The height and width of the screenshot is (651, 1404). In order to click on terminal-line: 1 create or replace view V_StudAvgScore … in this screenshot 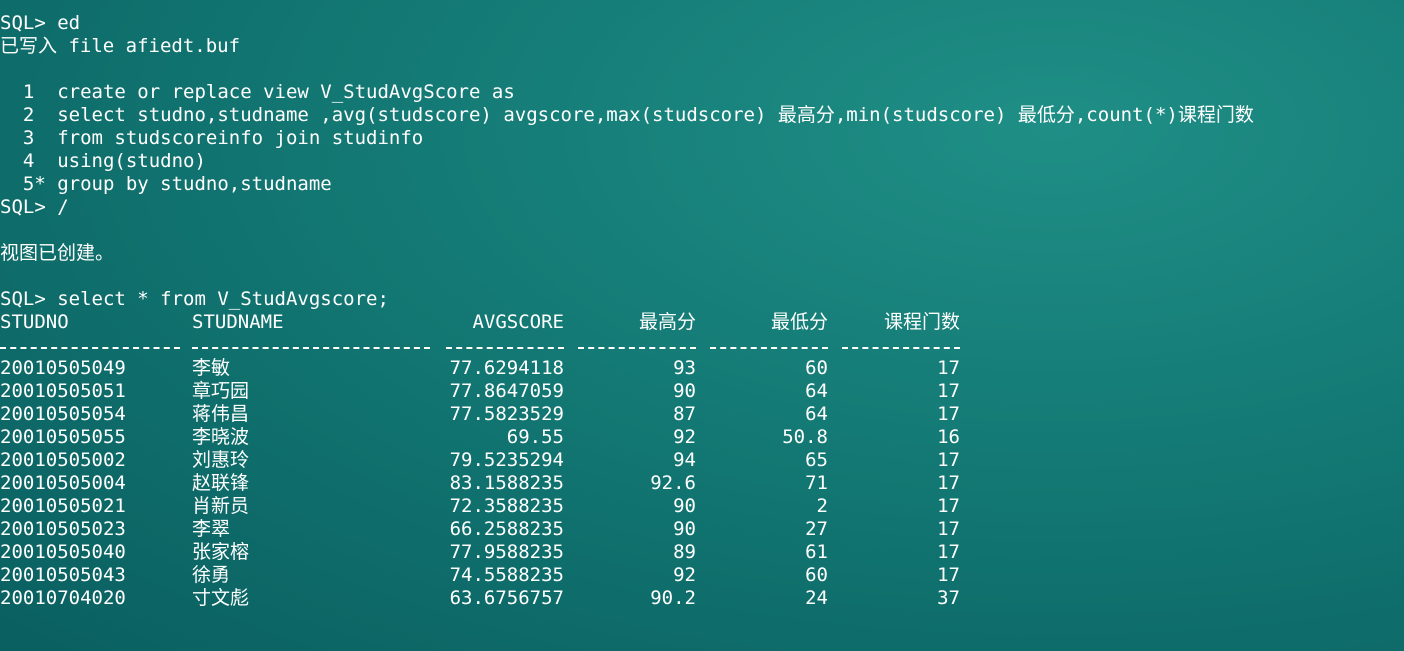, I will do `click(257, 92)`.